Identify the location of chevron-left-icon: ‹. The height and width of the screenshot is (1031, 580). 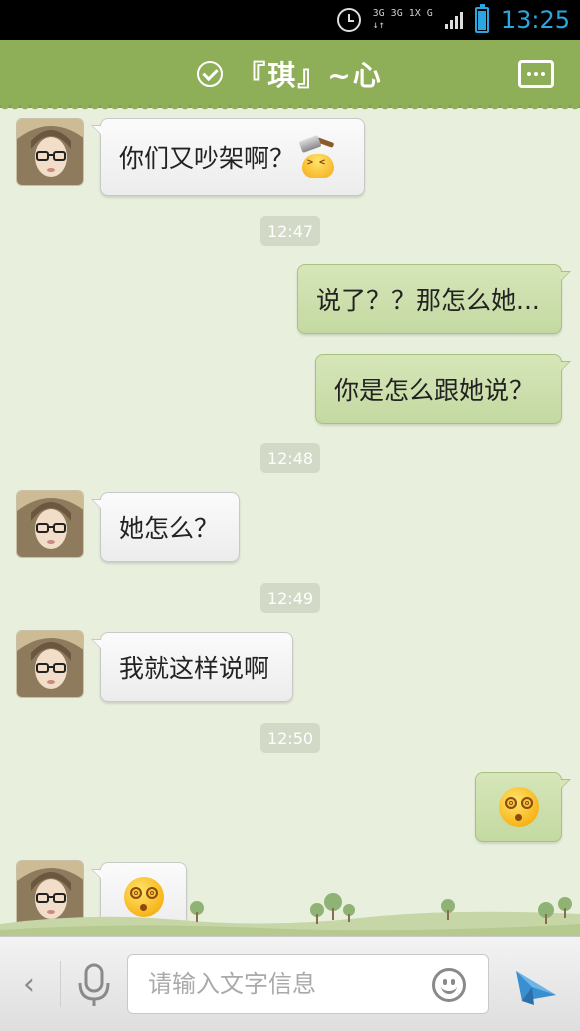
(29, 984).